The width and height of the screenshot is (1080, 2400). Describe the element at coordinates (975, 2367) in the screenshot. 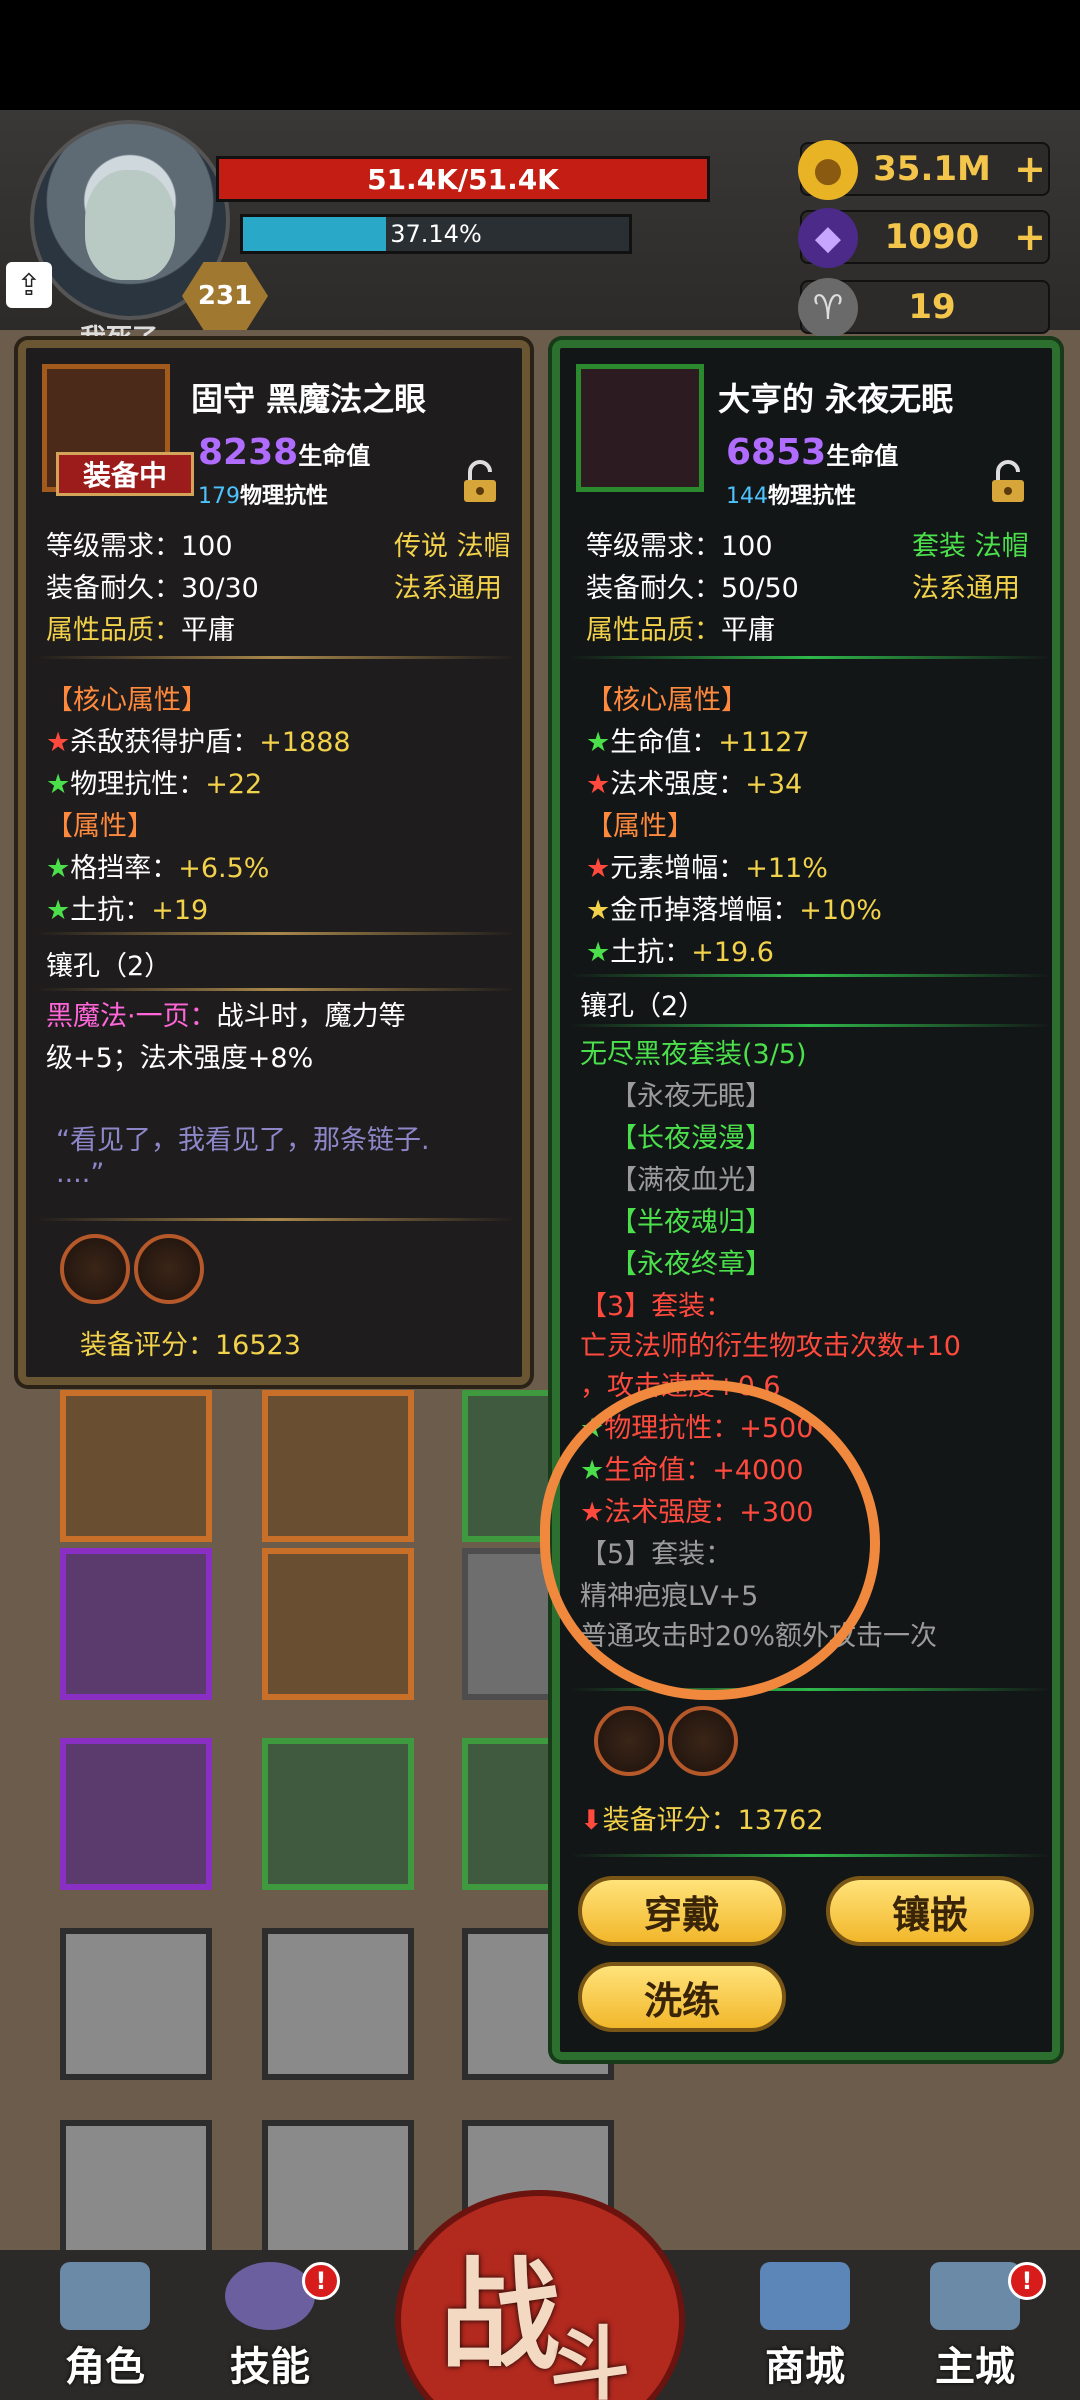

I see `nav-city-label: 主城` at that location.